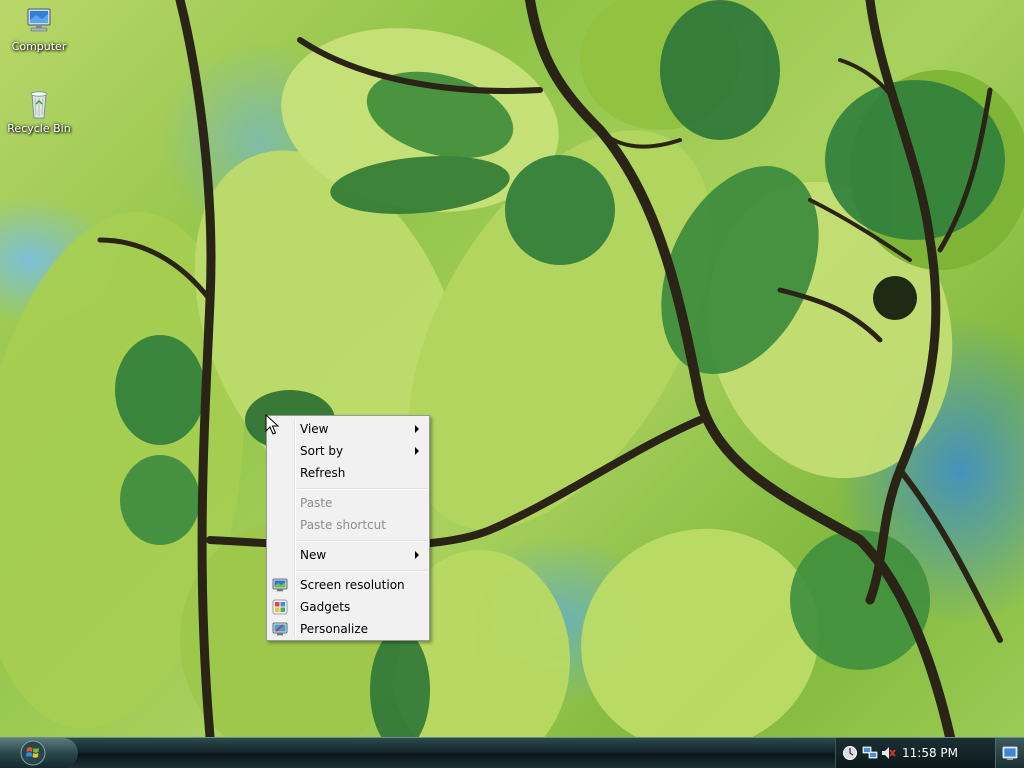 The height and width of the screenshot is (768, 1024). I want to click on menu-item-label: Refresh, so click(323, 473).